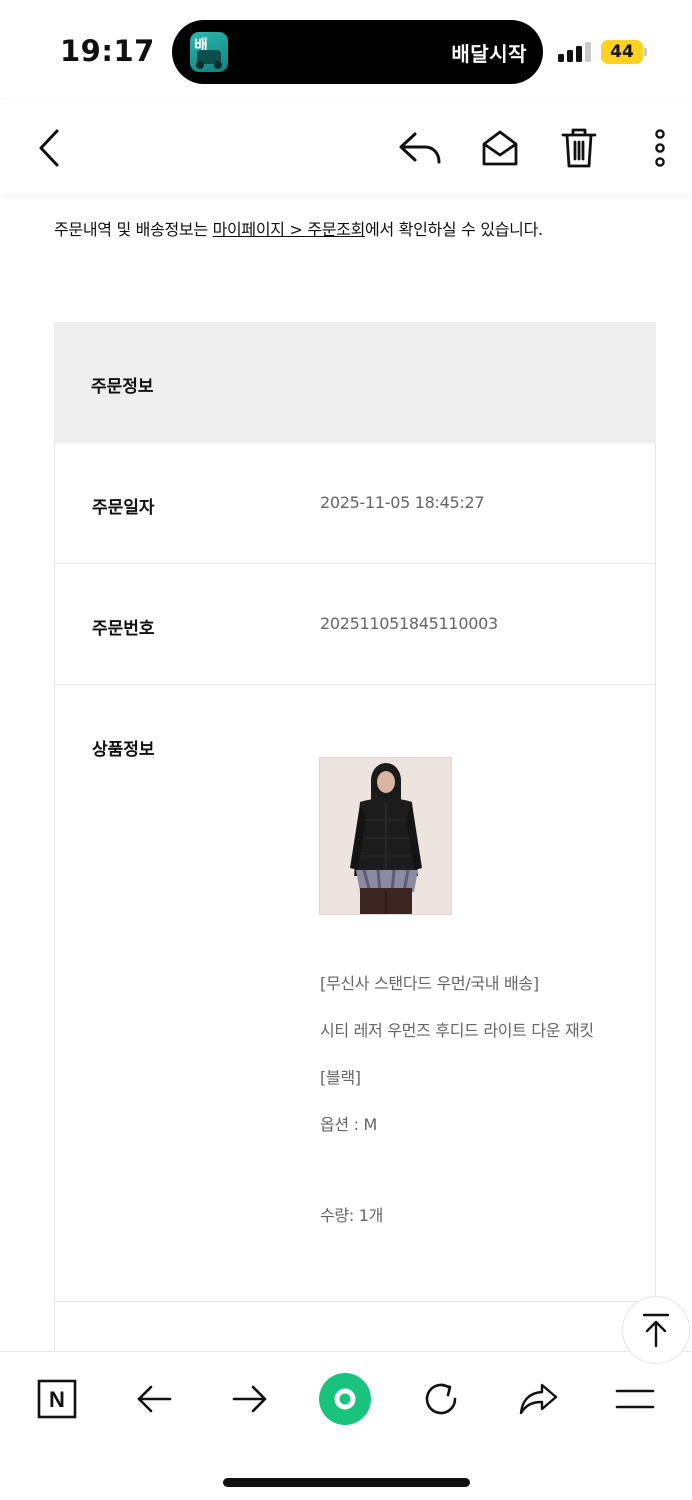  I want to click on product-quantity: 수량: 1개, so click(352, 1215).